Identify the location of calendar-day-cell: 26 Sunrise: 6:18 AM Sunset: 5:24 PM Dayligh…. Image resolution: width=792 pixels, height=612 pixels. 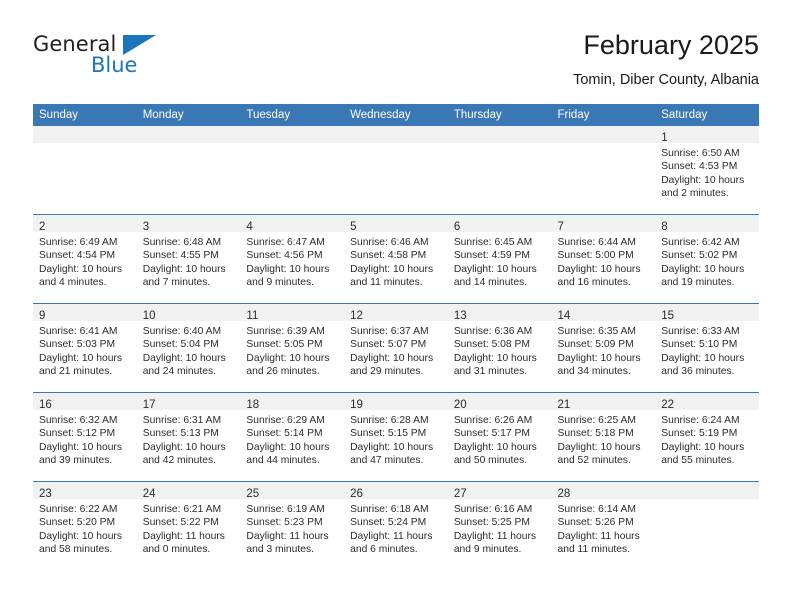
(396, 525).